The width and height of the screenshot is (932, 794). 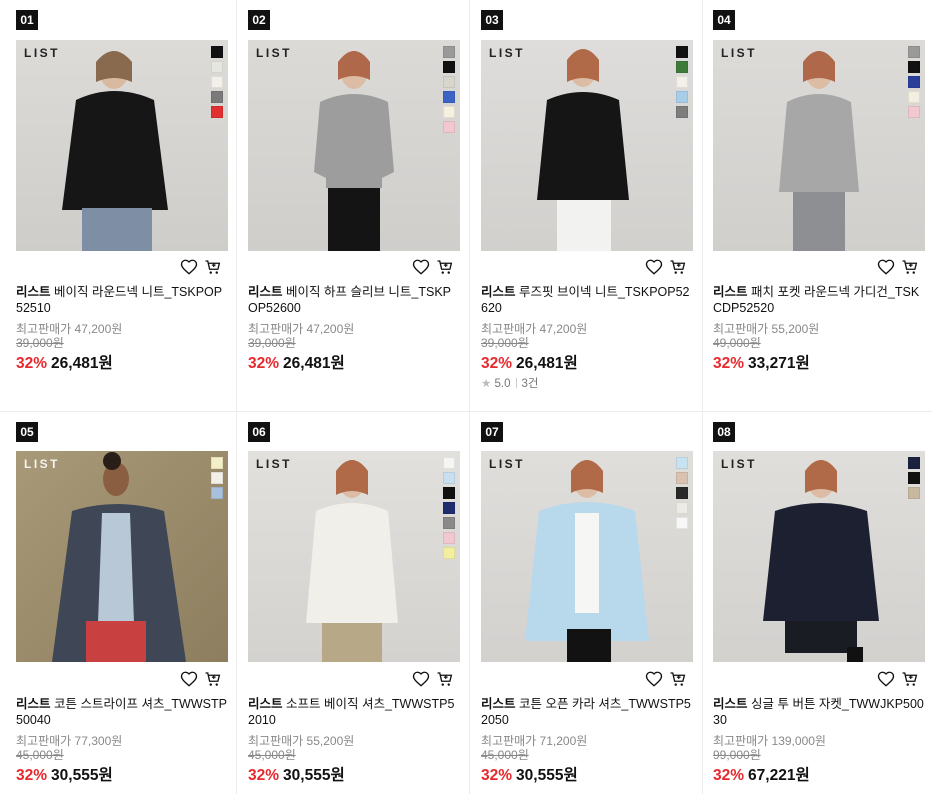 What do you see at coordinates (354, 300) in the screenshot?
I see `product-title: 리스트 베이직 하프 슬리브 니트_TSKPOP52600` at bounding box center [354, 300].